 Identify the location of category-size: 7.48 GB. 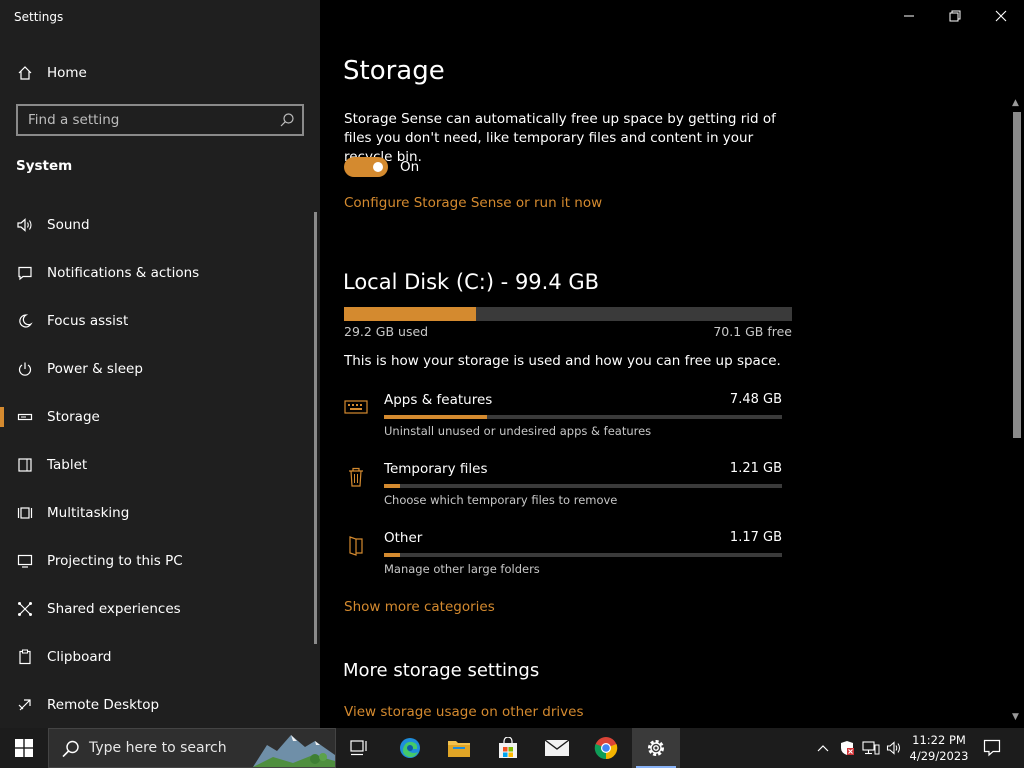
(755, 399).